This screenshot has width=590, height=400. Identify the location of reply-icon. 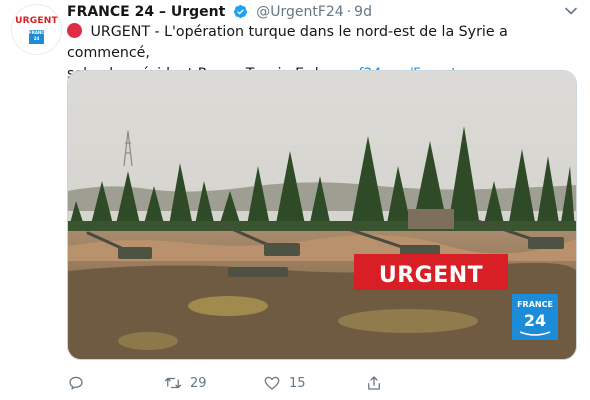
(76, 383).